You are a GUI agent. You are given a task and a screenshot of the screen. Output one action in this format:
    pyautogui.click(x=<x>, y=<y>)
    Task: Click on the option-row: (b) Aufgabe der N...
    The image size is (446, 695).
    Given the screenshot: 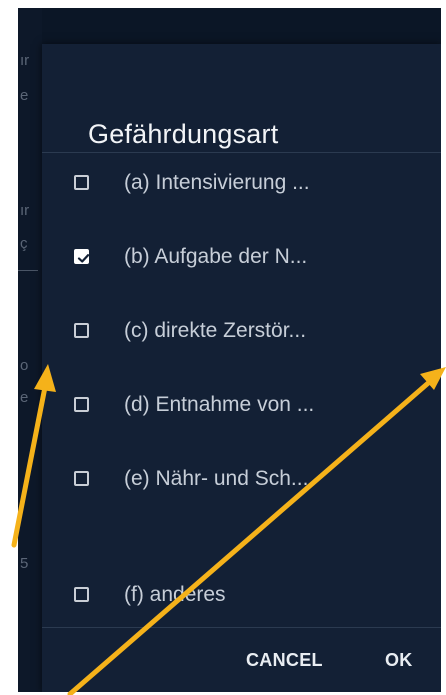 What is the action you would take?
    pyautogui.click(x=241, y=257)
    